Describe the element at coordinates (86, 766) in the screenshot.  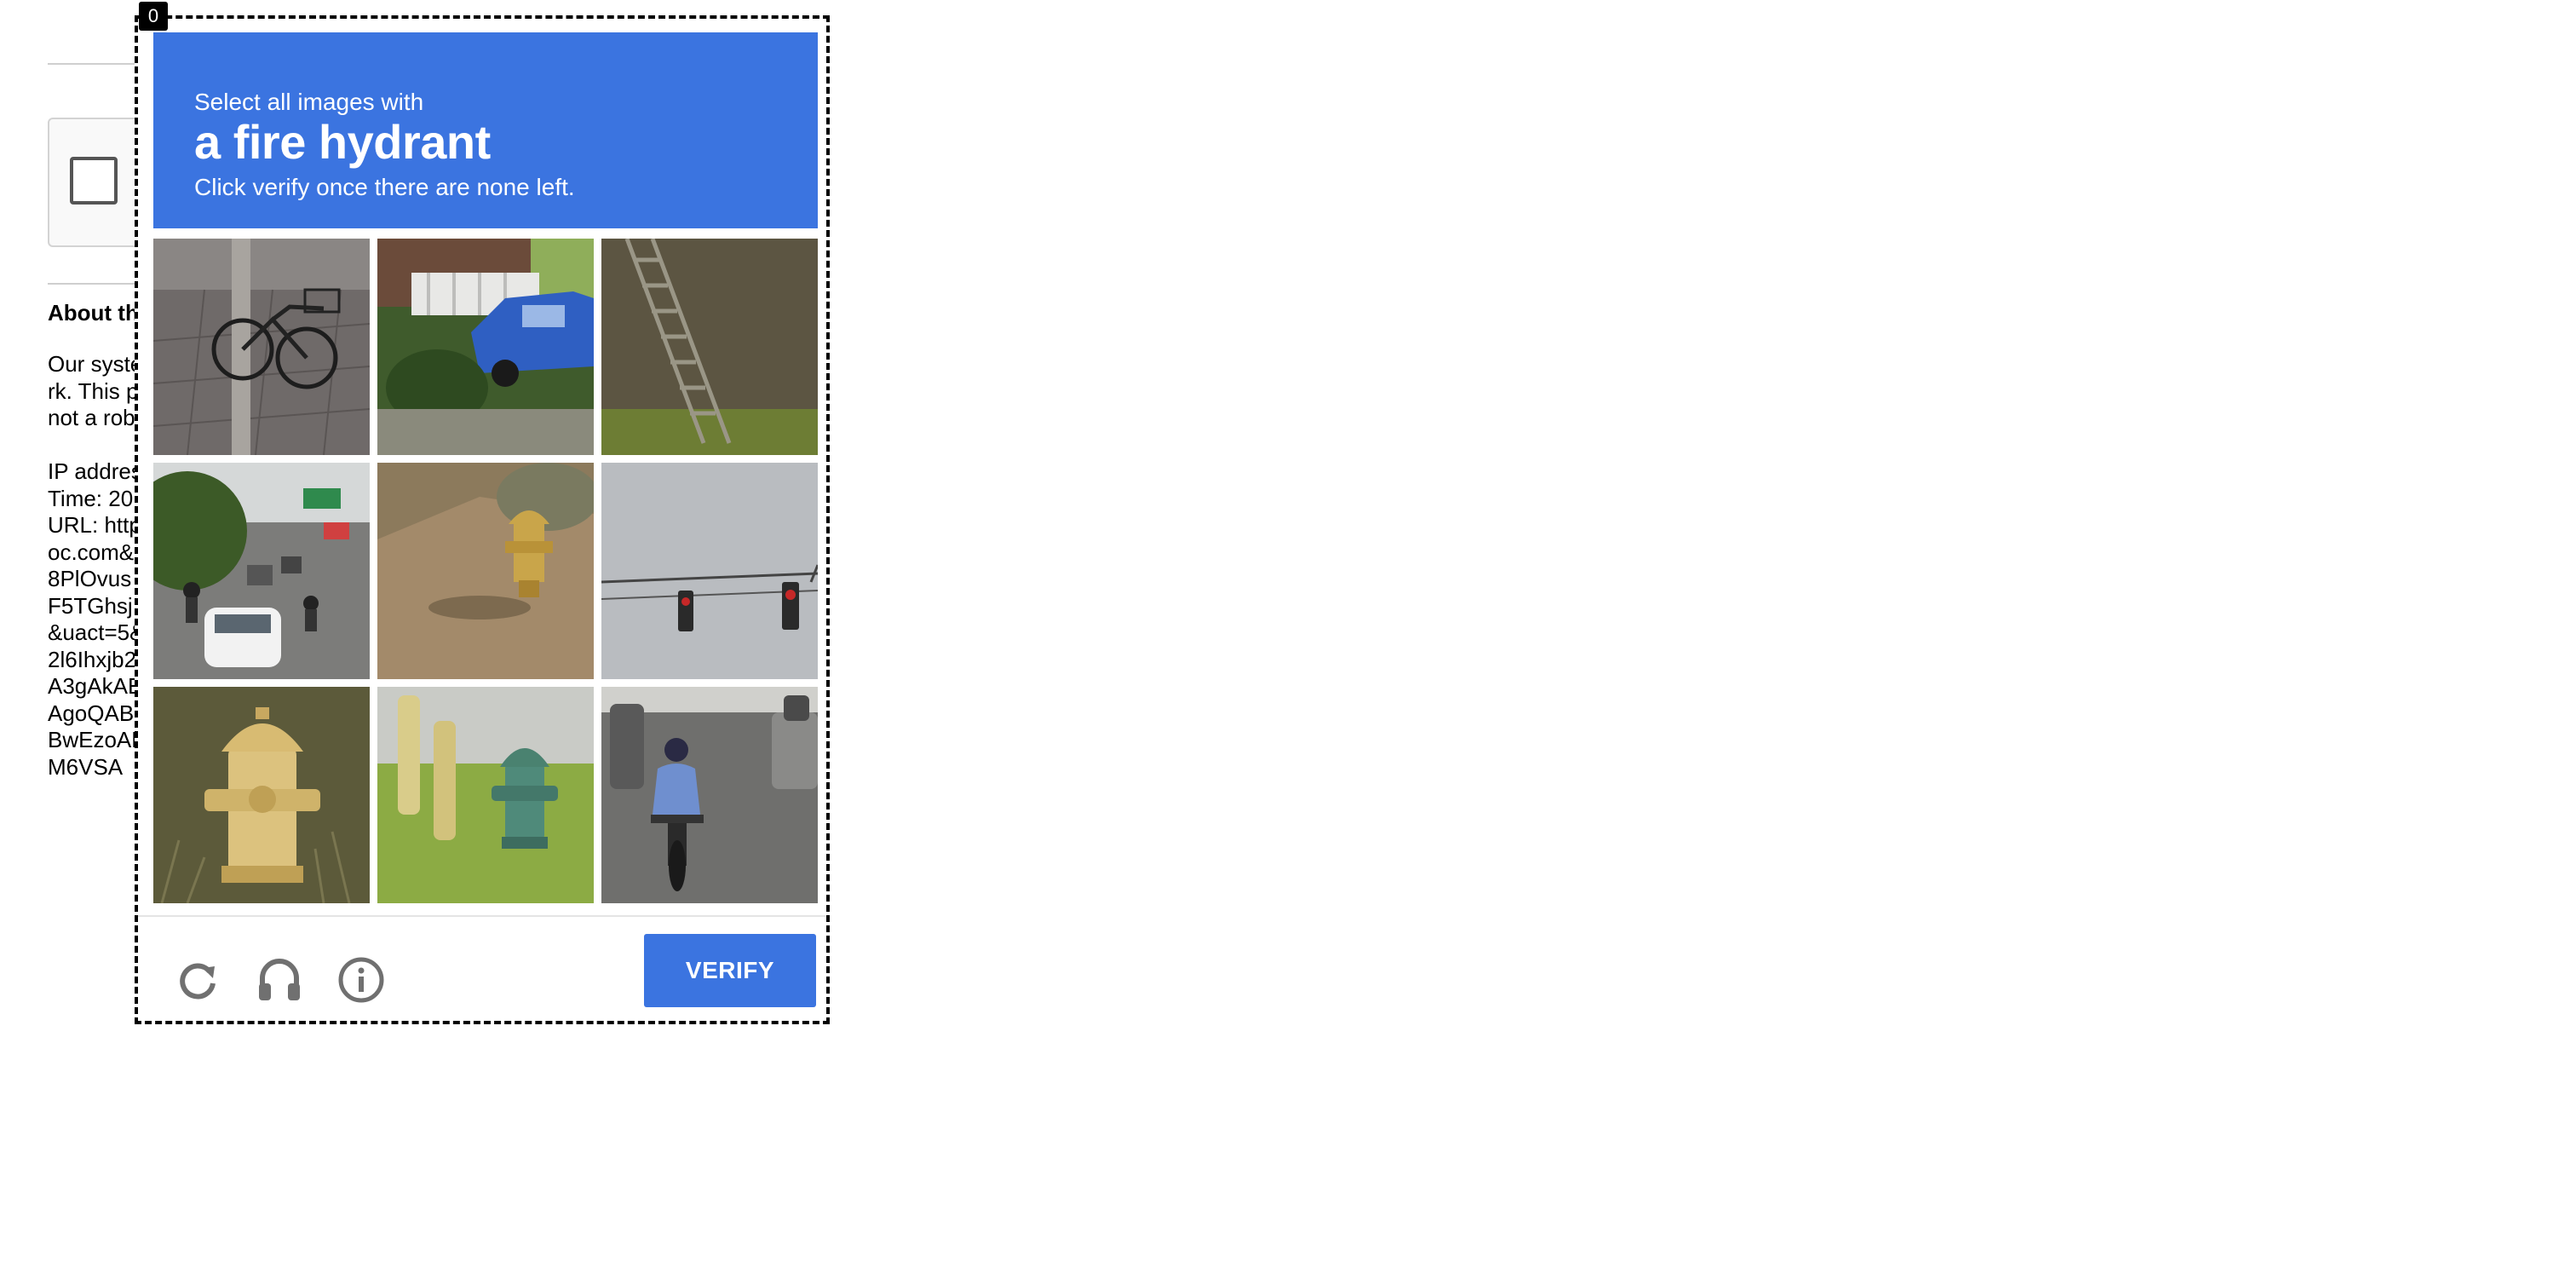
I see `details-line: M6VSA` at that location.